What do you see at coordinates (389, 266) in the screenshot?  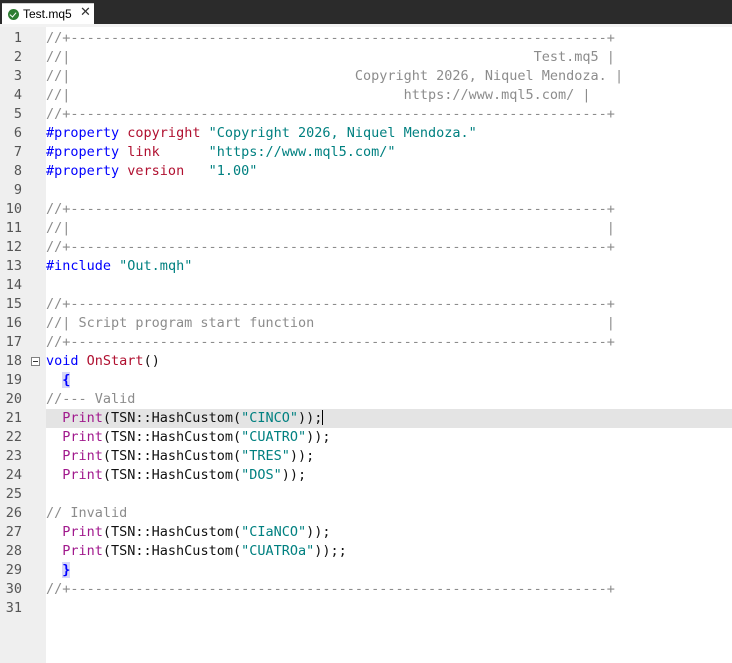 I see `code-line: #include "Out.mqh"` at bounding box center [389, 266].